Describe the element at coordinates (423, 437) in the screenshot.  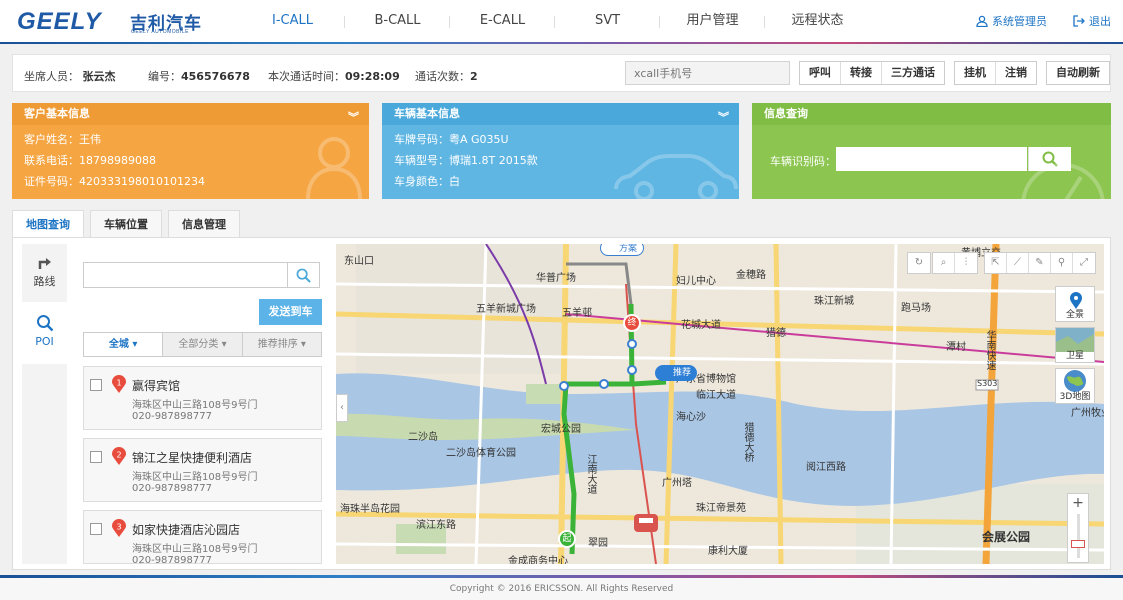
I see `map-label: 二沙岛` at that location.